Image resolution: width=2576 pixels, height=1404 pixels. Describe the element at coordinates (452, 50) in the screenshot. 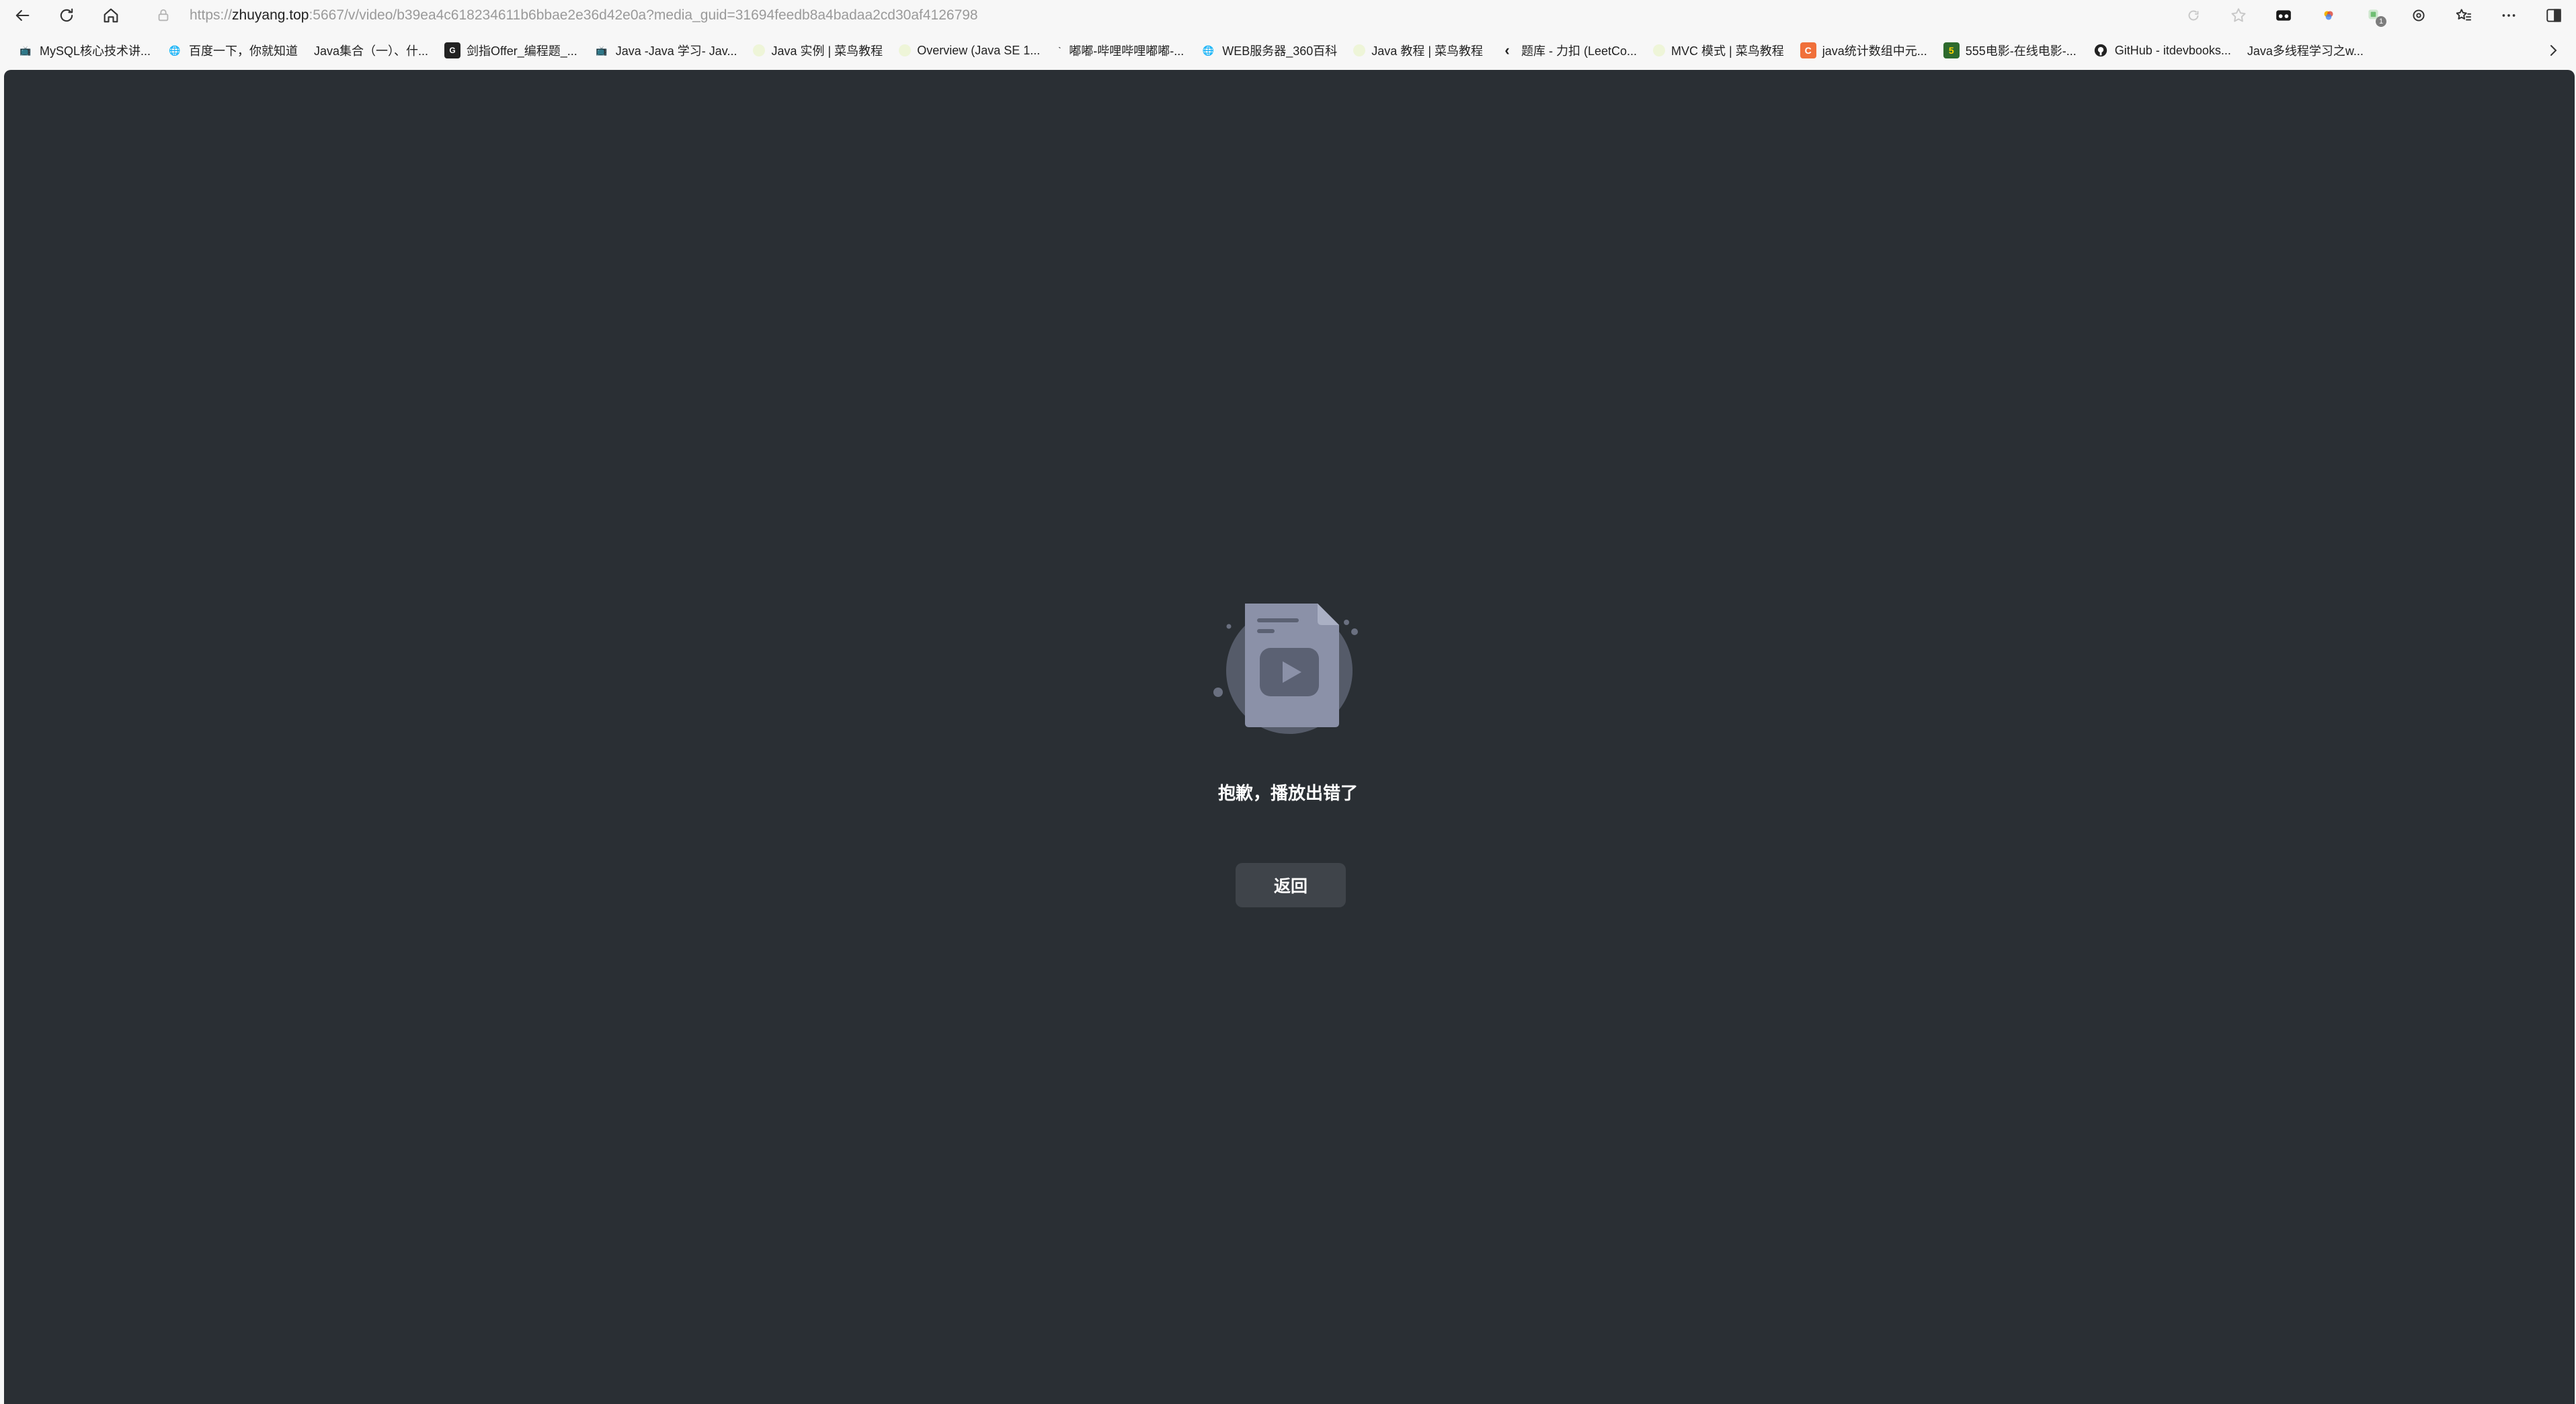

I see `nowcoder-icon: G` at that location.